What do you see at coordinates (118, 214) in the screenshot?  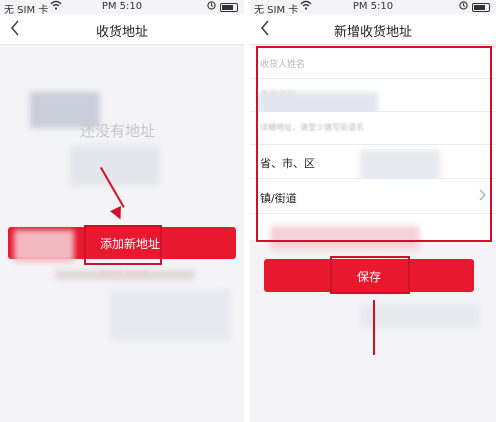 I see `annotation-arrow-head` at bounding box center [118, 214].